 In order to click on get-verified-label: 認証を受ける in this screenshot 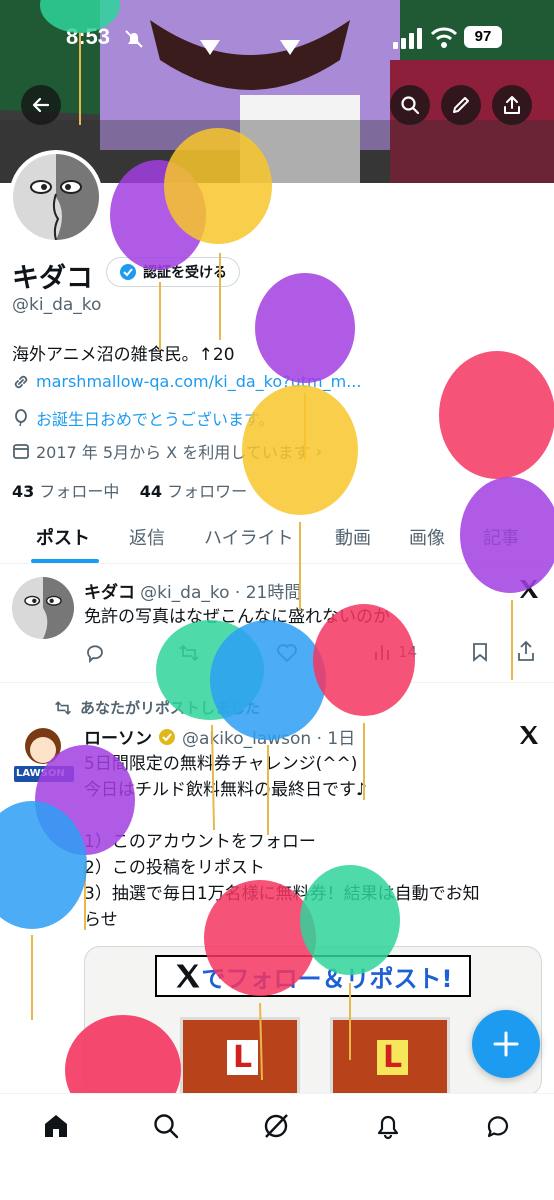, I will do `click(185, 273)`.